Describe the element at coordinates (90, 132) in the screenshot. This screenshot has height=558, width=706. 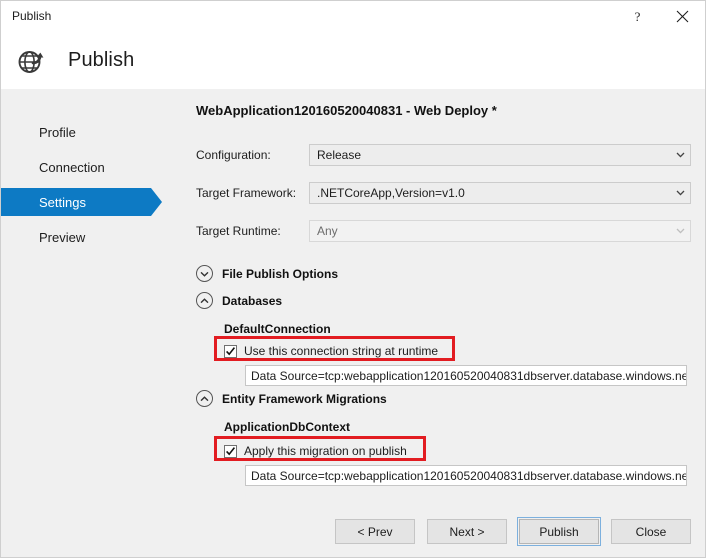
I see `sidebar-item-profile: Profile` at that location.